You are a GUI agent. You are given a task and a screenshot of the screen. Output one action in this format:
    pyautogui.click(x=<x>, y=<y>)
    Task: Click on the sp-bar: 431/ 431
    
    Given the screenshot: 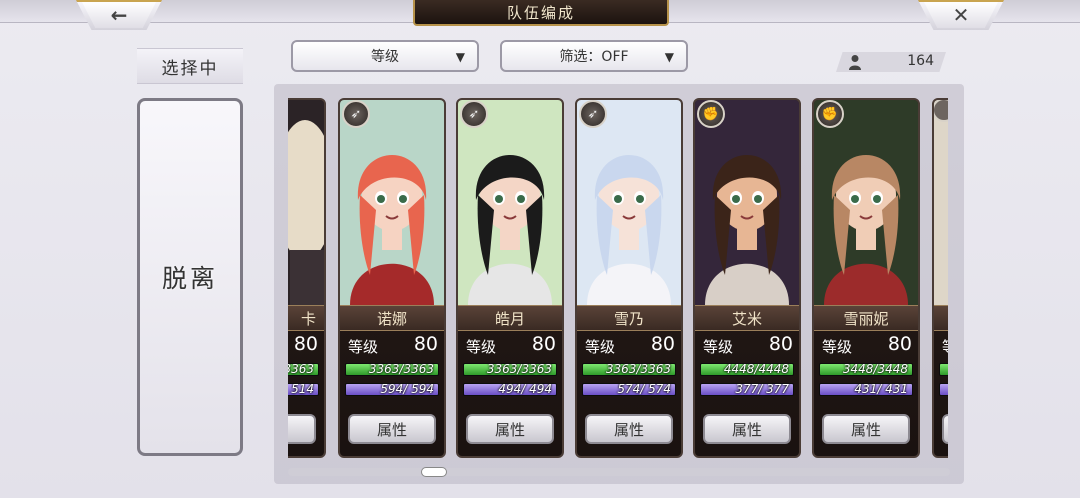 What is the action you would take?
    pyautogui.click(x=866, y=389)
    